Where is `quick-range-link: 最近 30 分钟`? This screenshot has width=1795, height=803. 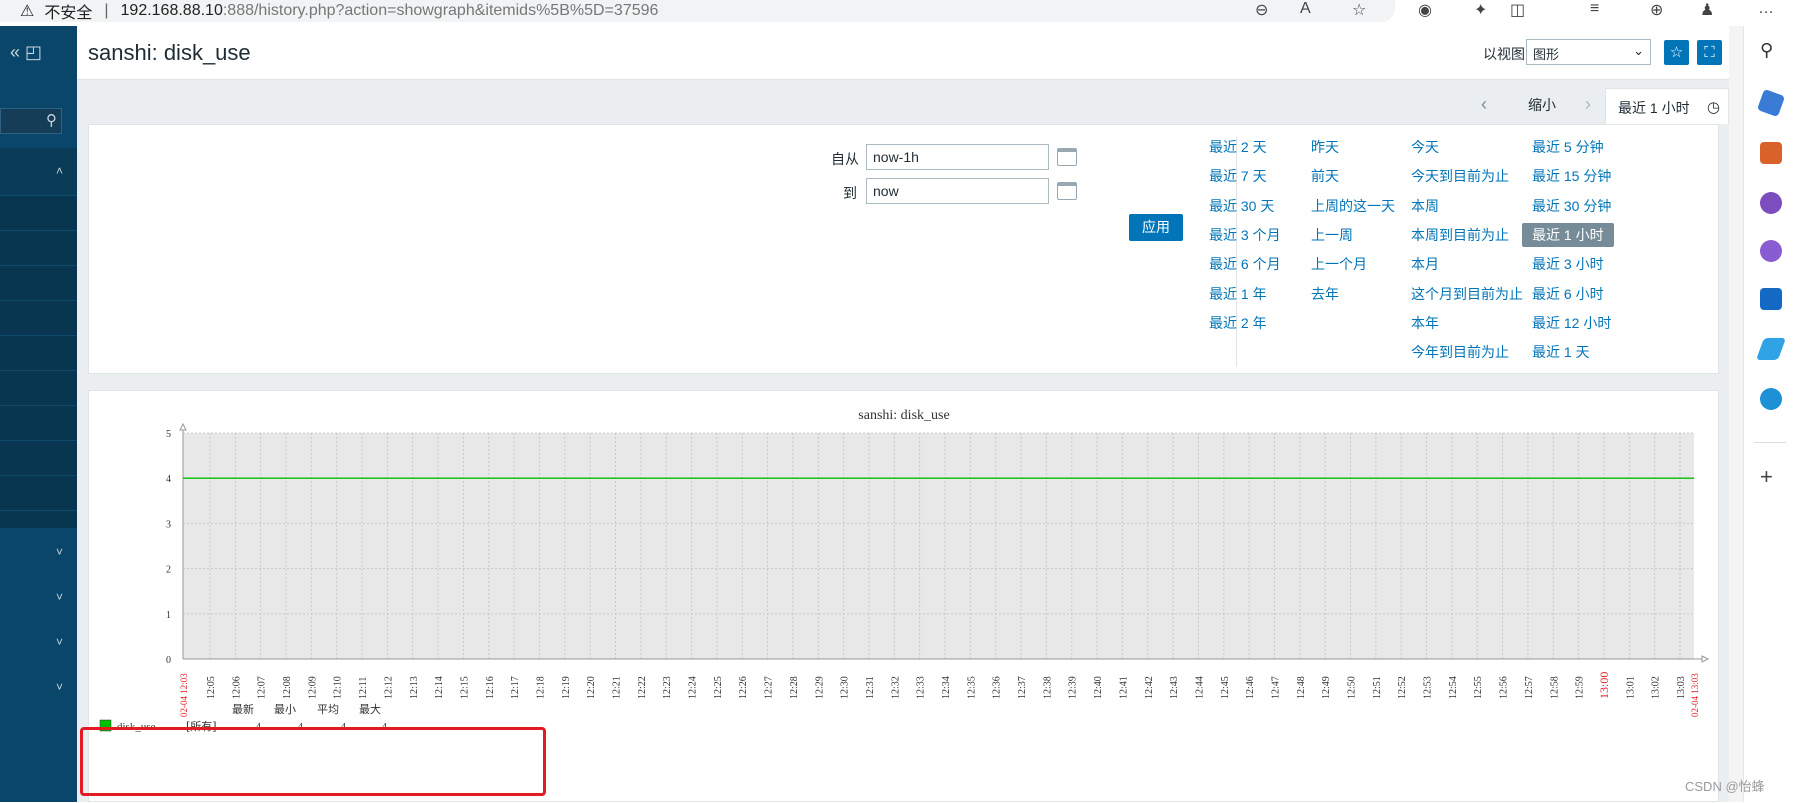 quick-range-link: 最近 30 分钟 is located at coordinates (1571, 206).